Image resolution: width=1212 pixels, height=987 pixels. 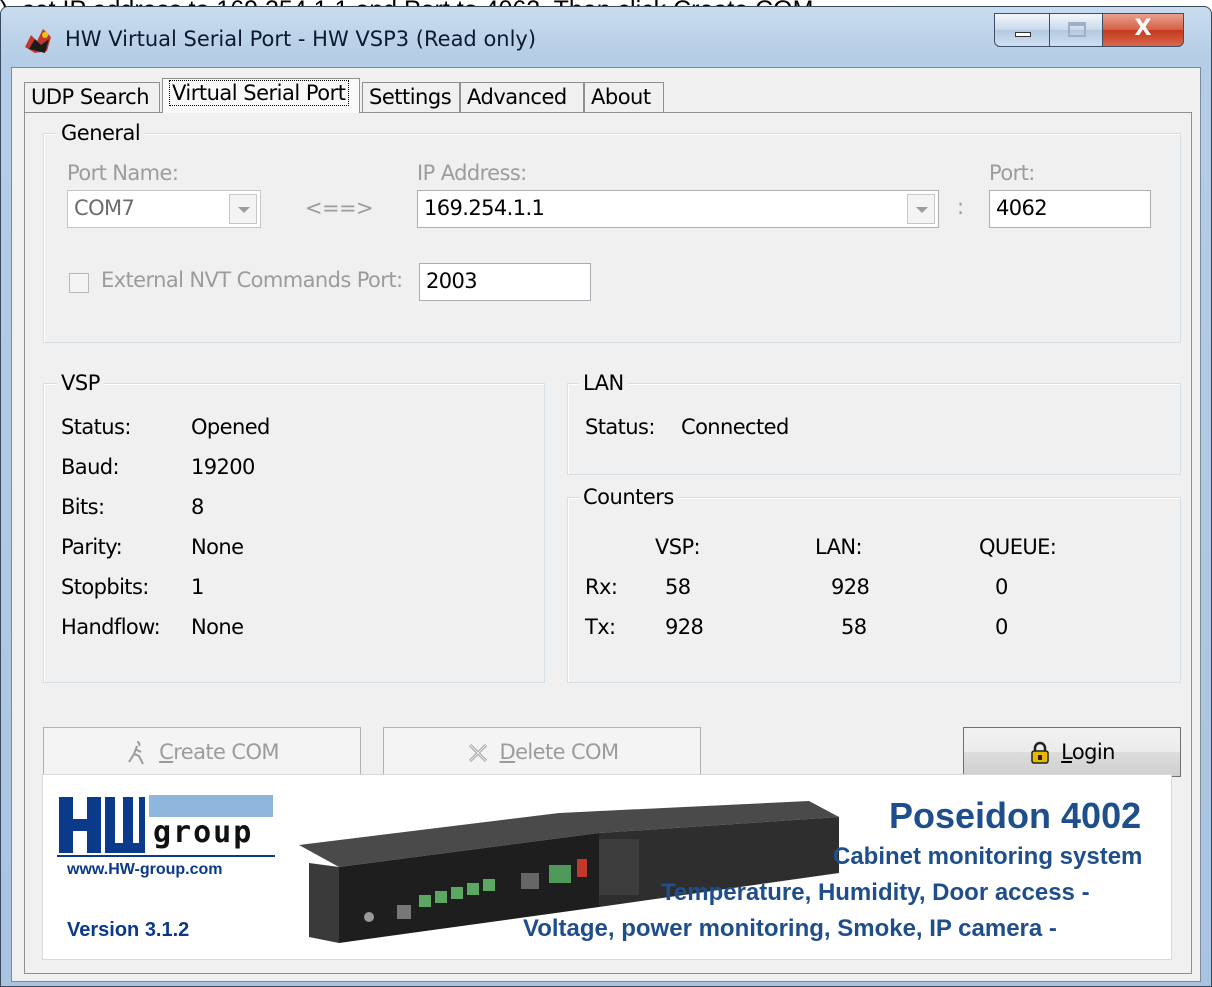 I want to click on tab-label: Advanced, so click(x=517, y=97).